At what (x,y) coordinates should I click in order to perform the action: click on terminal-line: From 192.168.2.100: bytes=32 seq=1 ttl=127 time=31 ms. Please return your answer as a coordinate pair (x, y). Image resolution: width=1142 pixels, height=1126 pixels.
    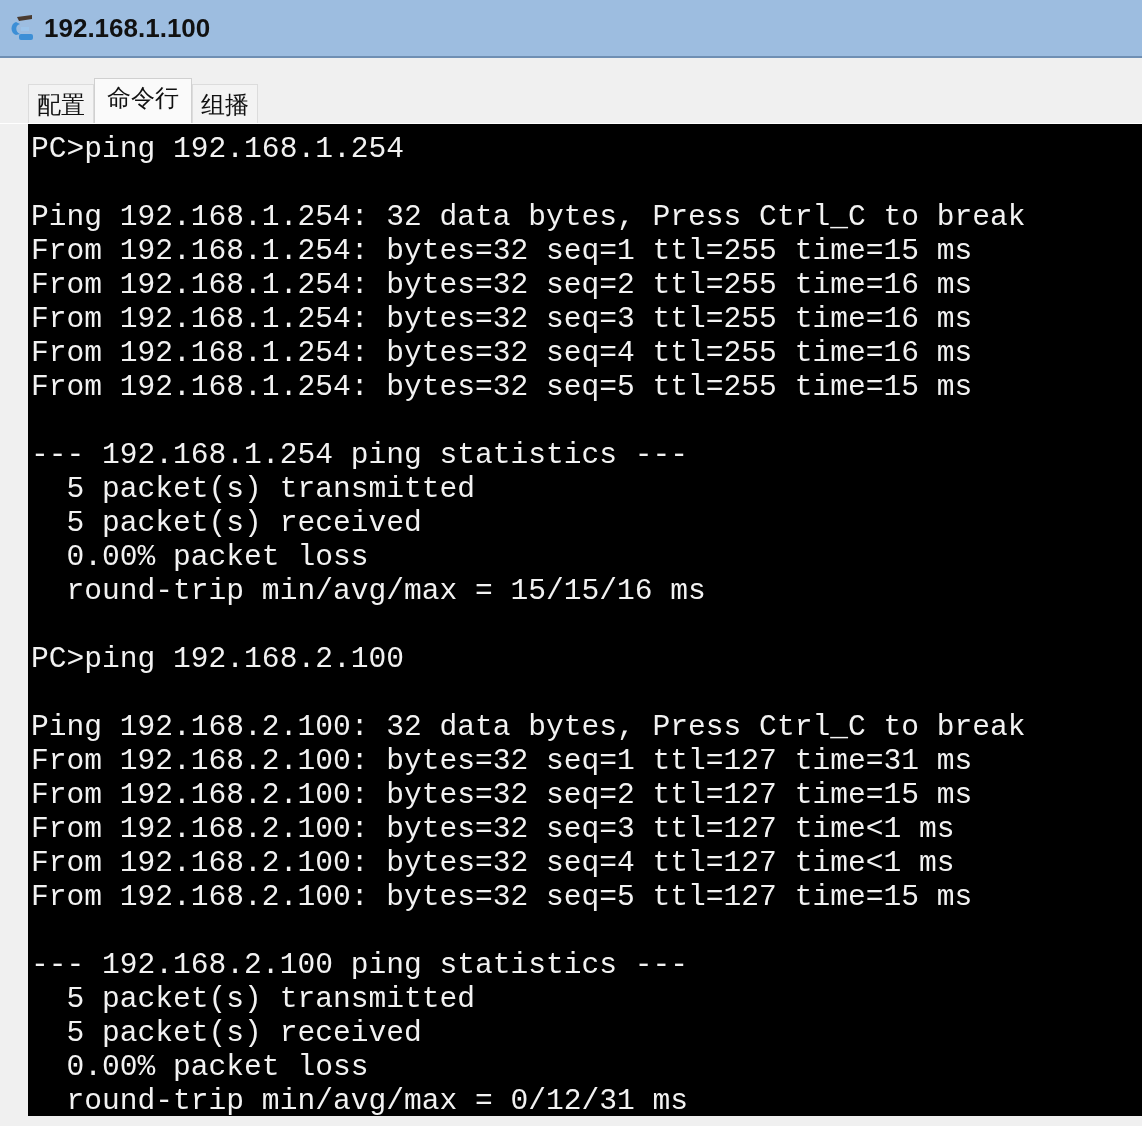
    Looking at the image, I should click on (502, 761).